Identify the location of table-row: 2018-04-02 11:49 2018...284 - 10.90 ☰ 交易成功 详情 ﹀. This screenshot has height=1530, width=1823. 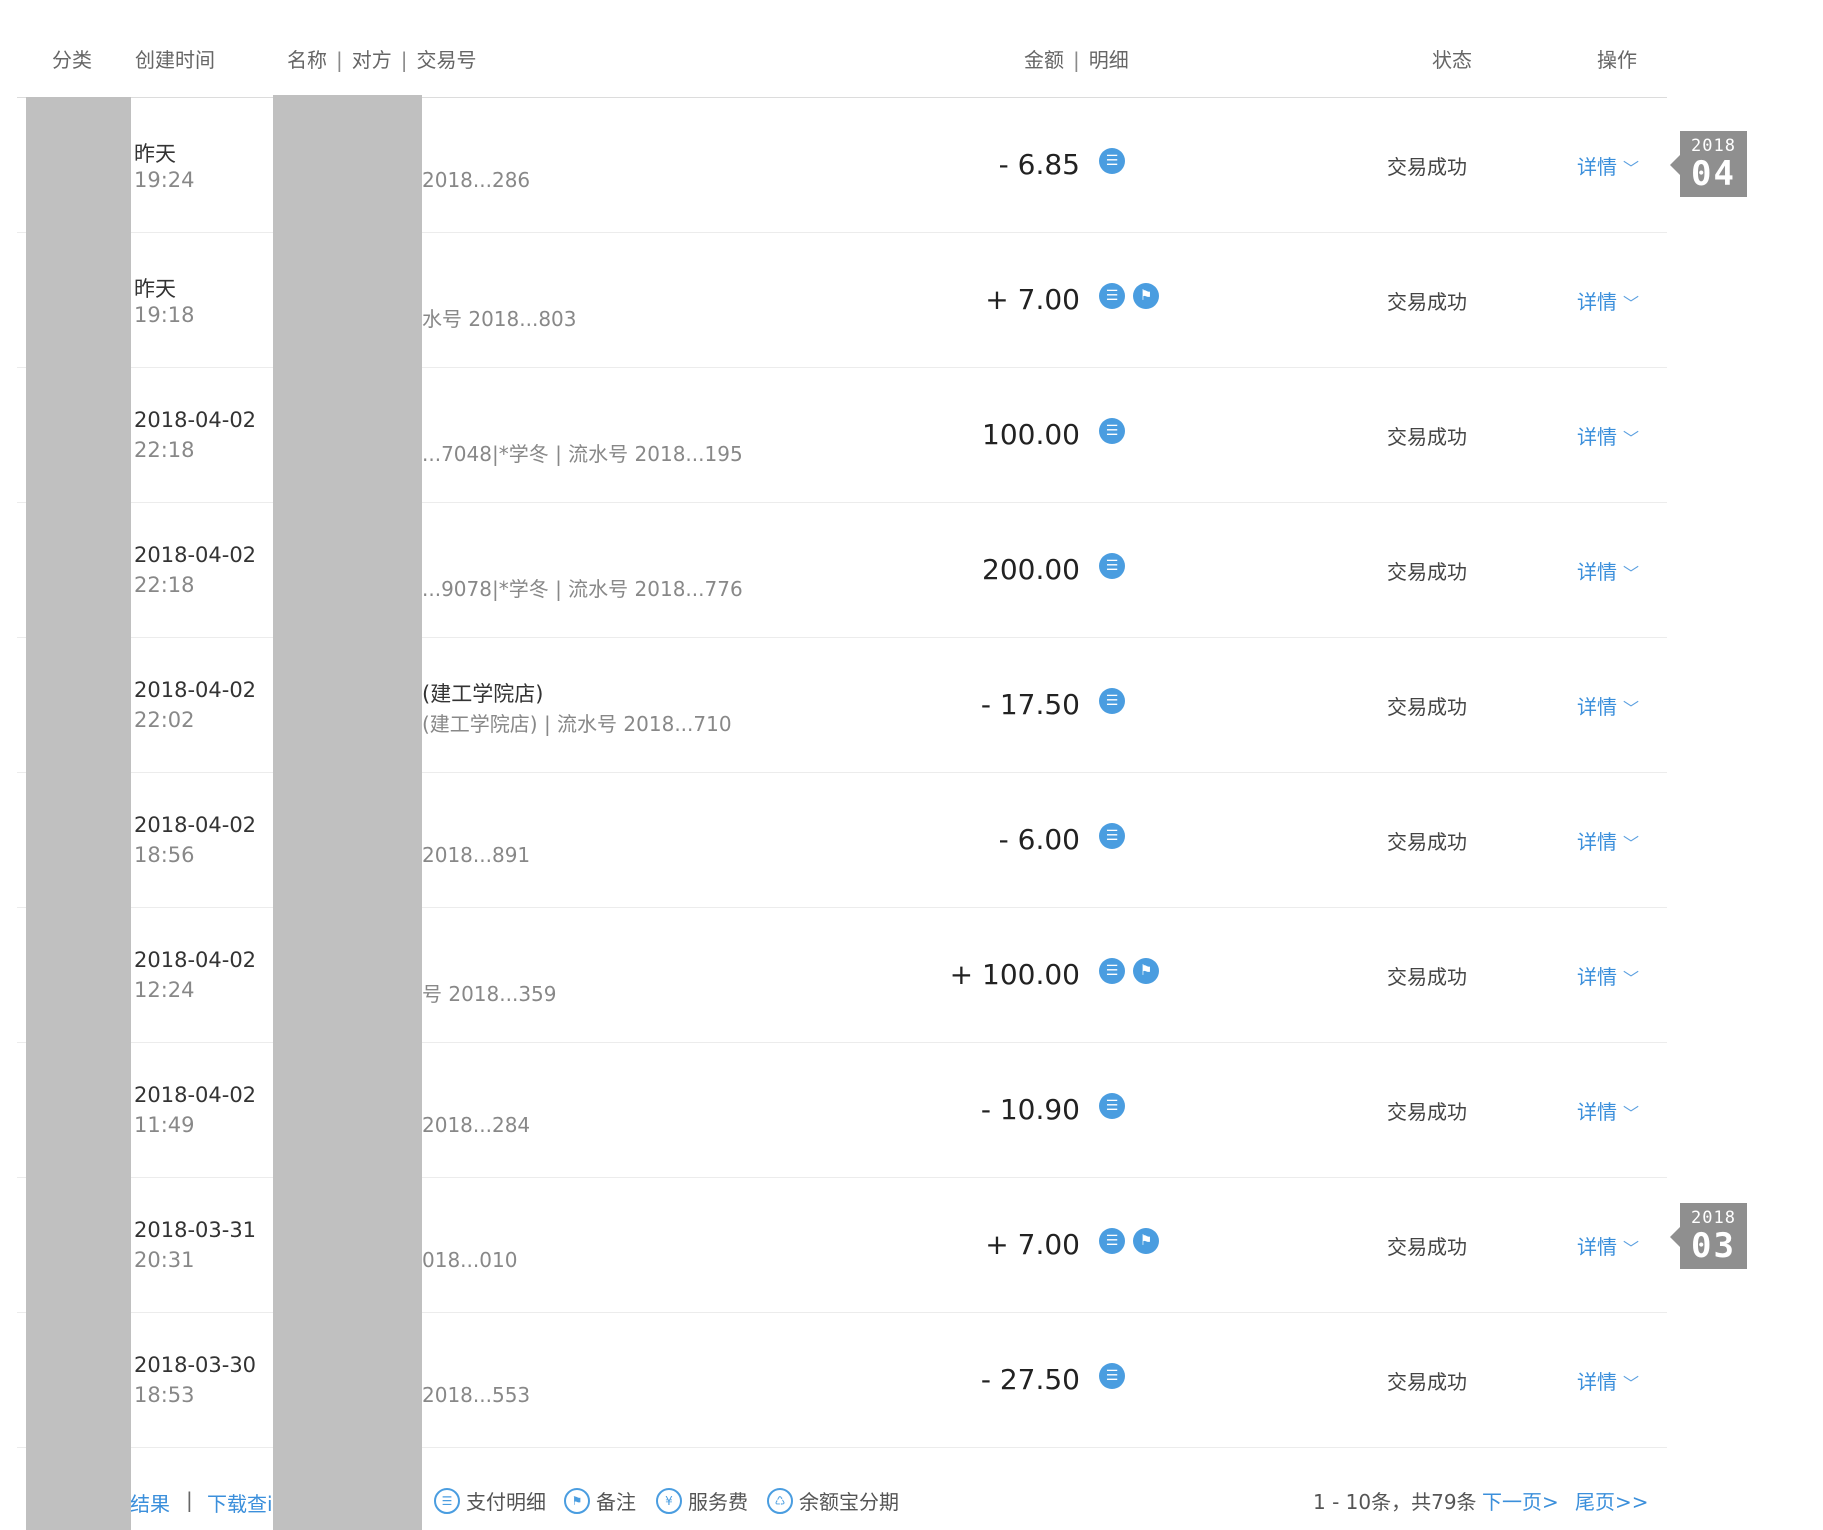
(842, 1110).